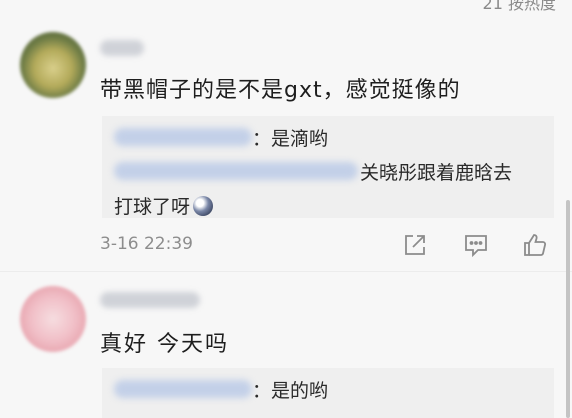  I want to click on reply-text: 关晓彤跟着鹿晗去, so click(436, 173).